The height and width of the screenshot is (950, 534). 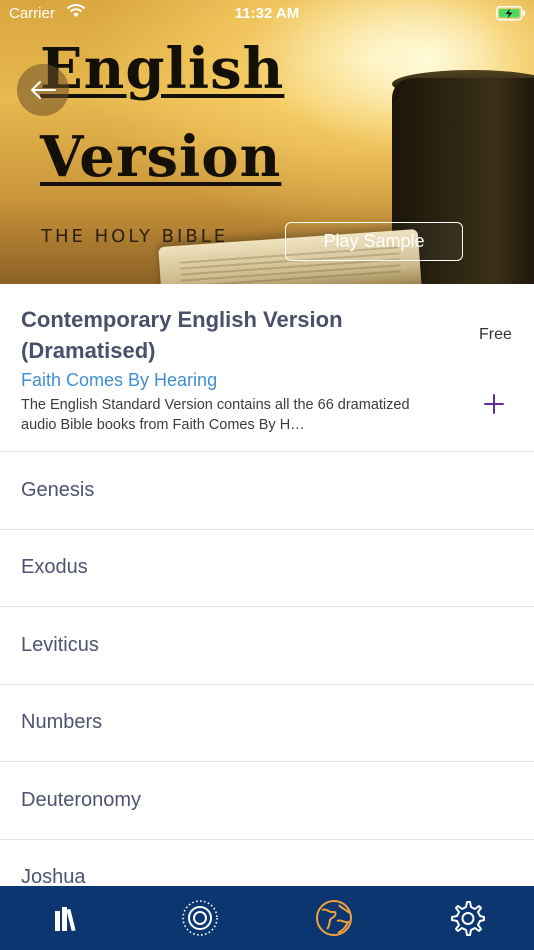 I want to click on battery-charging-icon, so click(x=510, y=13).